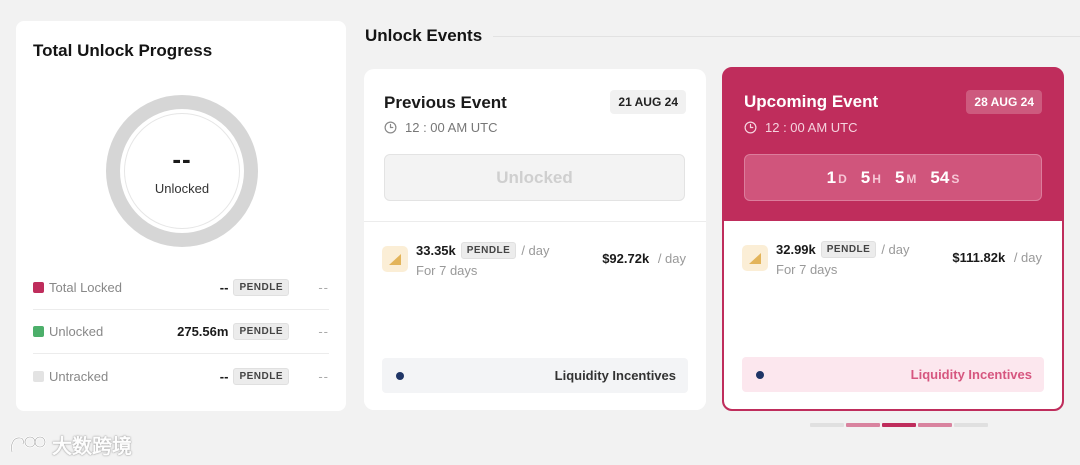 The width and height of the screenshot is (1080, 465). I want to click on progress-title: Total Unlock Progress, so click(123, 50).